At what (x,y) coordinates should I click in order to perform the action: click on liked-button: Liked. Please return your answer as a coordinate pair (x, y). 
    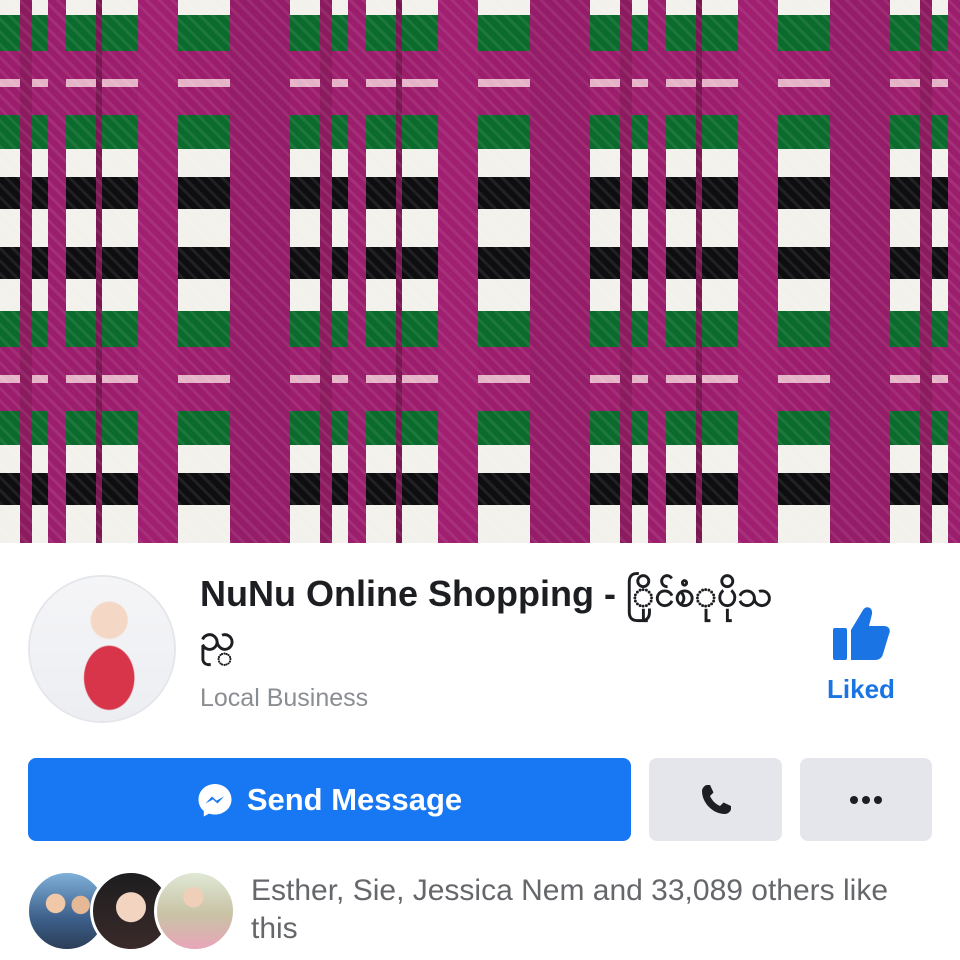
    Looking at the image, I should click on (861, 654).